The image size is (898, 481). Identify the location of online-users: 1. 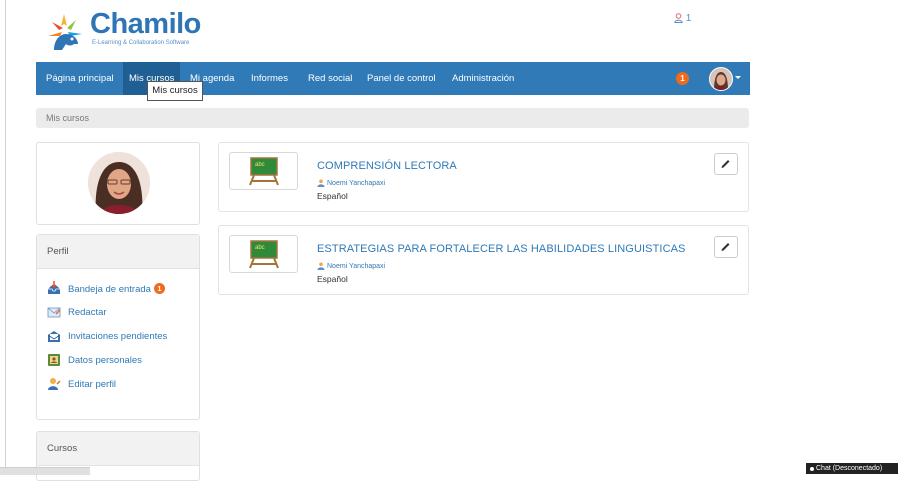
(682, 18).